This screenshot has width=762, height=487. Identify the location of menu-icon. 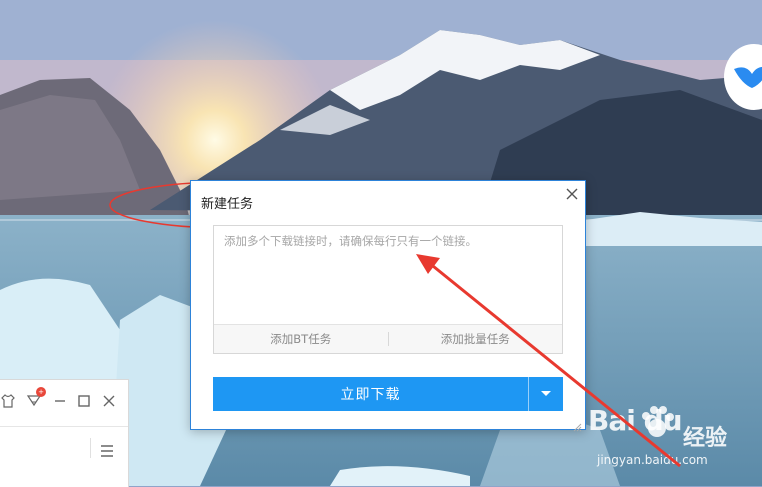
(107, 449).